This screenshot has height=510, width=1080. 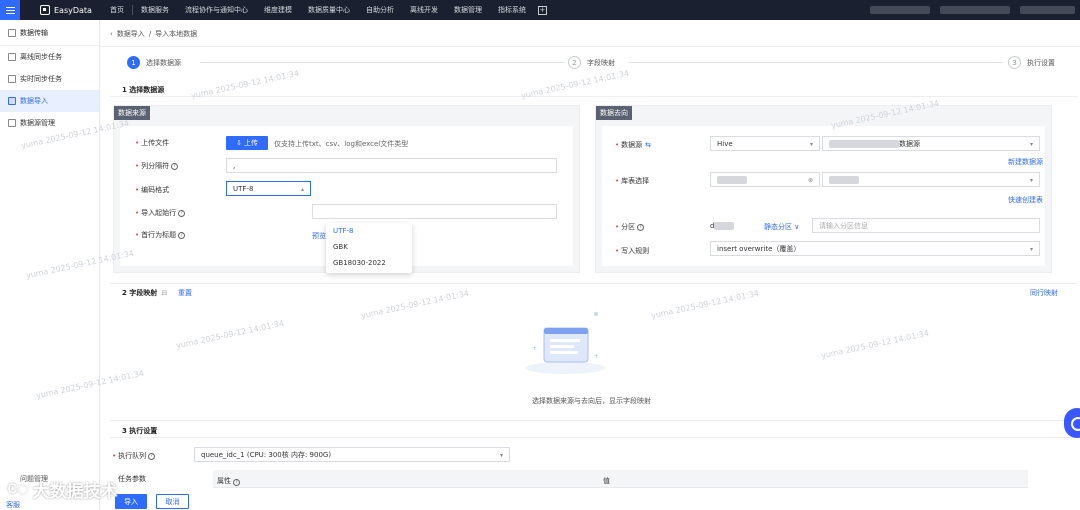 I want to click on sidebar-item-offline-sync: 离线同步任务, so click(x=49, y=57).